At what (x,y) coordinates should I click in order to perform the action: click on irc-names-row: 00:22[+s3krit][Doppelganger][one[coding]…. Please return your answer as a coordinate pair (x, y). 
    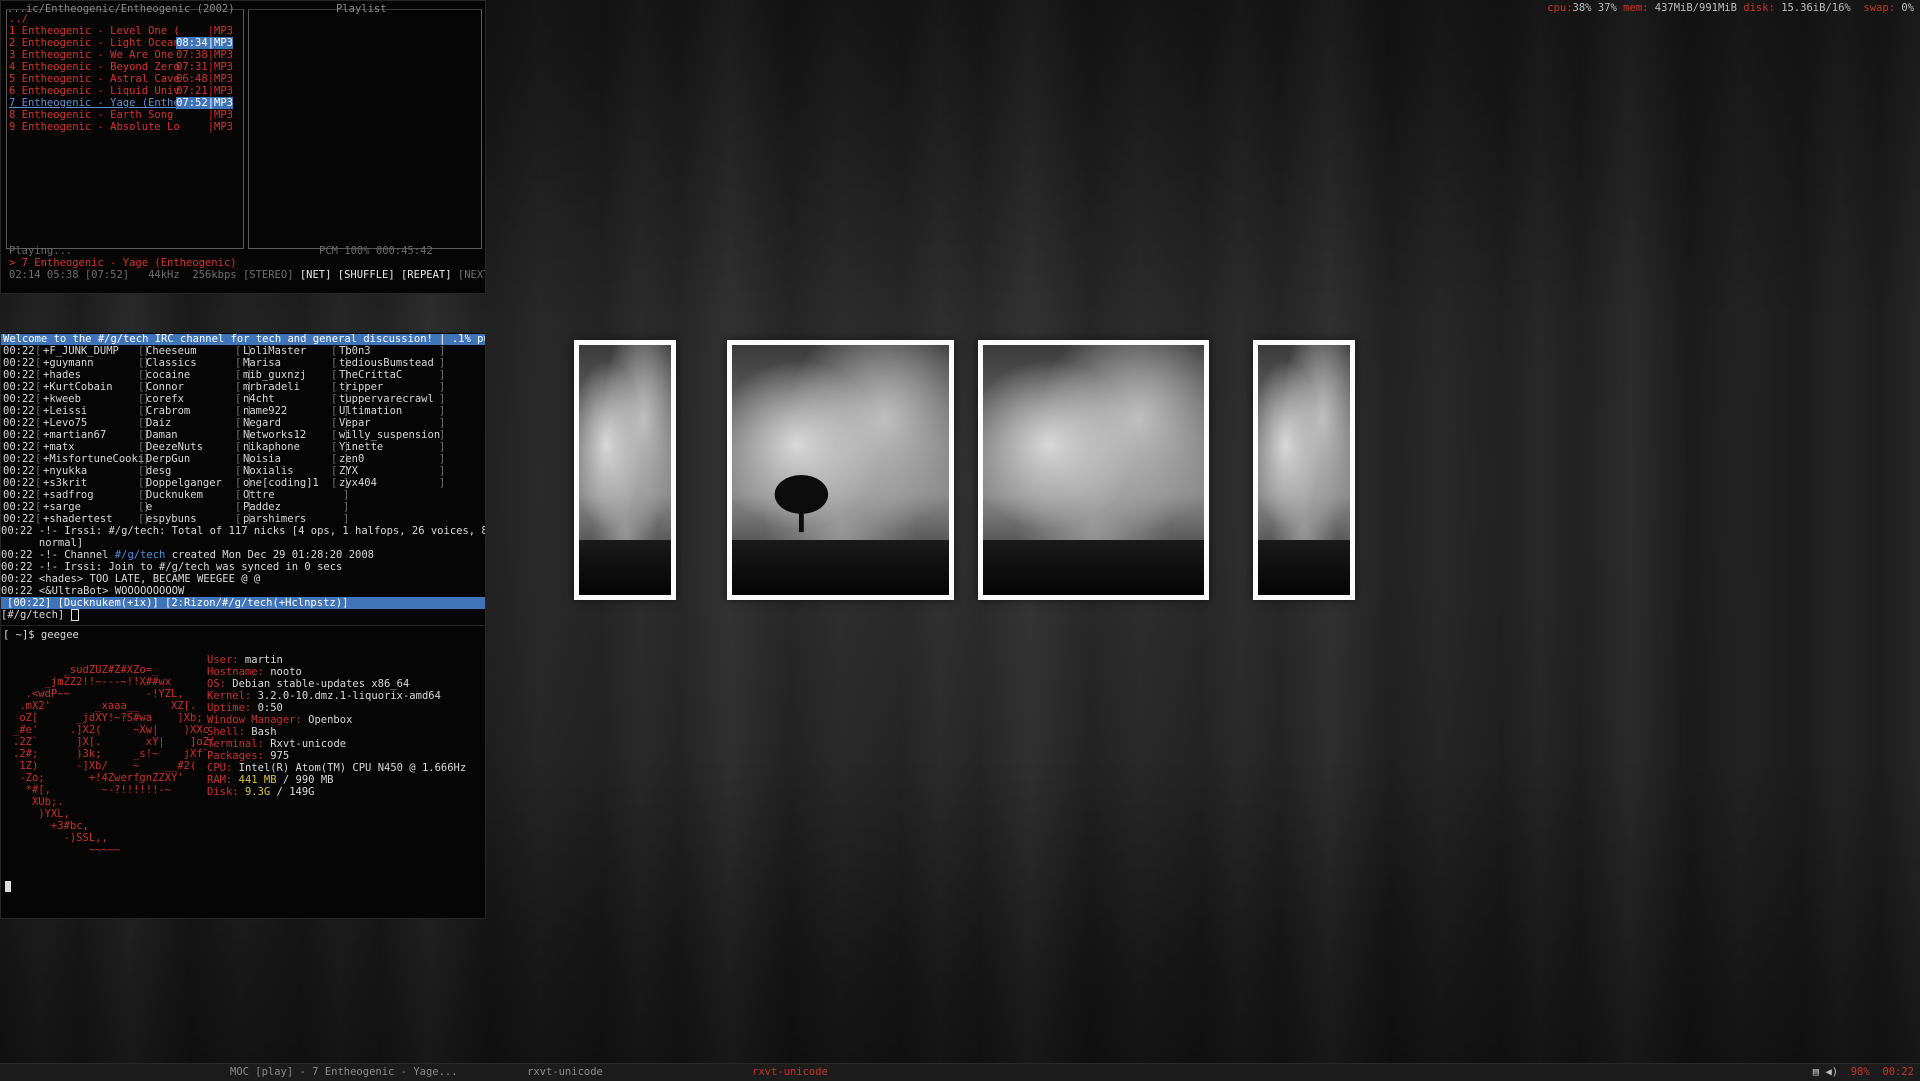
    Looking at the image, I should click on (224, 483).